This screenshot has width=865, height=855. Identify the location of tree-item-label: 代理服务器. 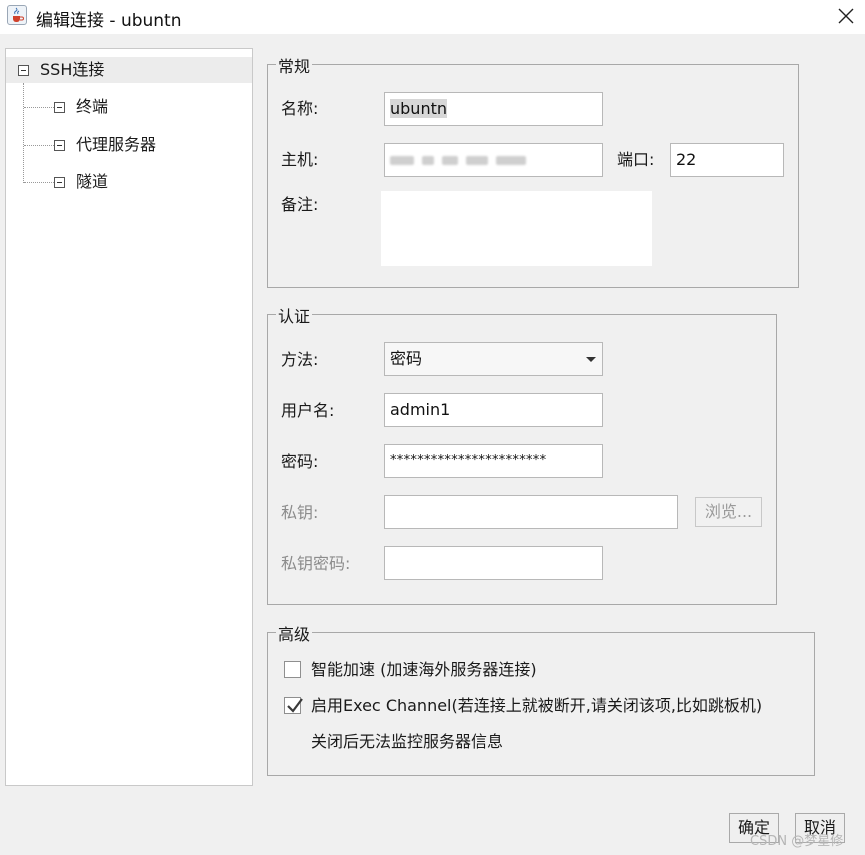
(116, 144).